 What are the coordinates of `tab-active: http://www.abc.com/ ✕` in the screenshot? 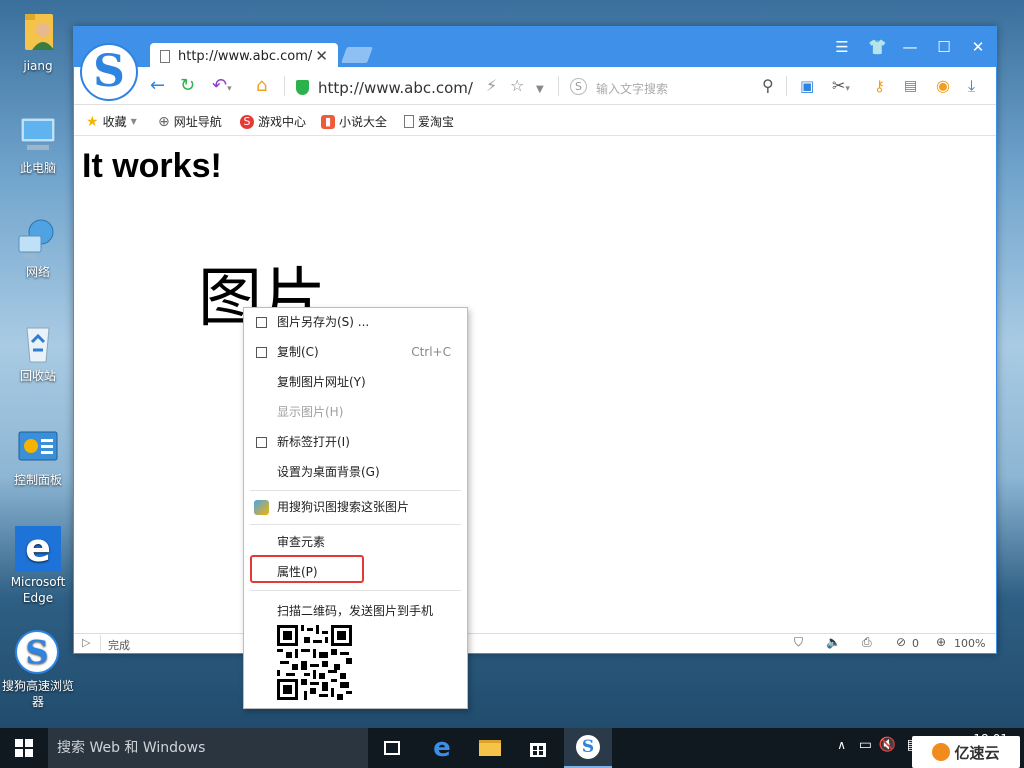 It's located at (244, 56).